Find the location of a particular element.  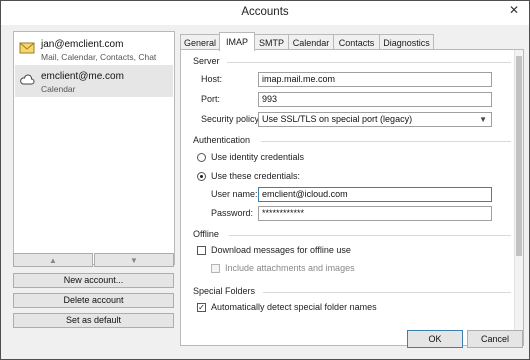

port-label: Port: is located at coordinates (211, 99).